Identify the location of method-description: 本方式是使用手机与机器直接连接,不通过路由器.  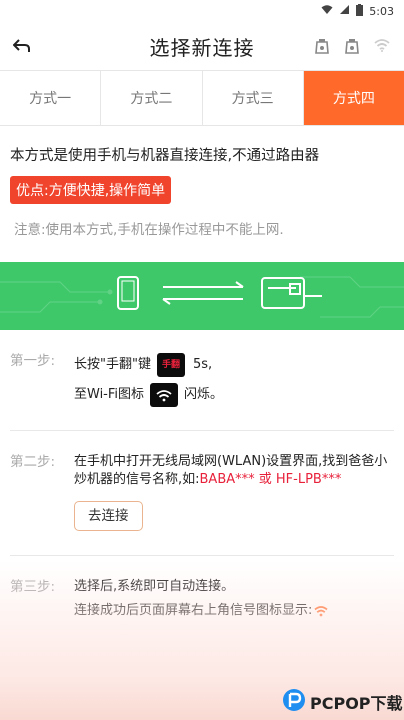
(165, 156).